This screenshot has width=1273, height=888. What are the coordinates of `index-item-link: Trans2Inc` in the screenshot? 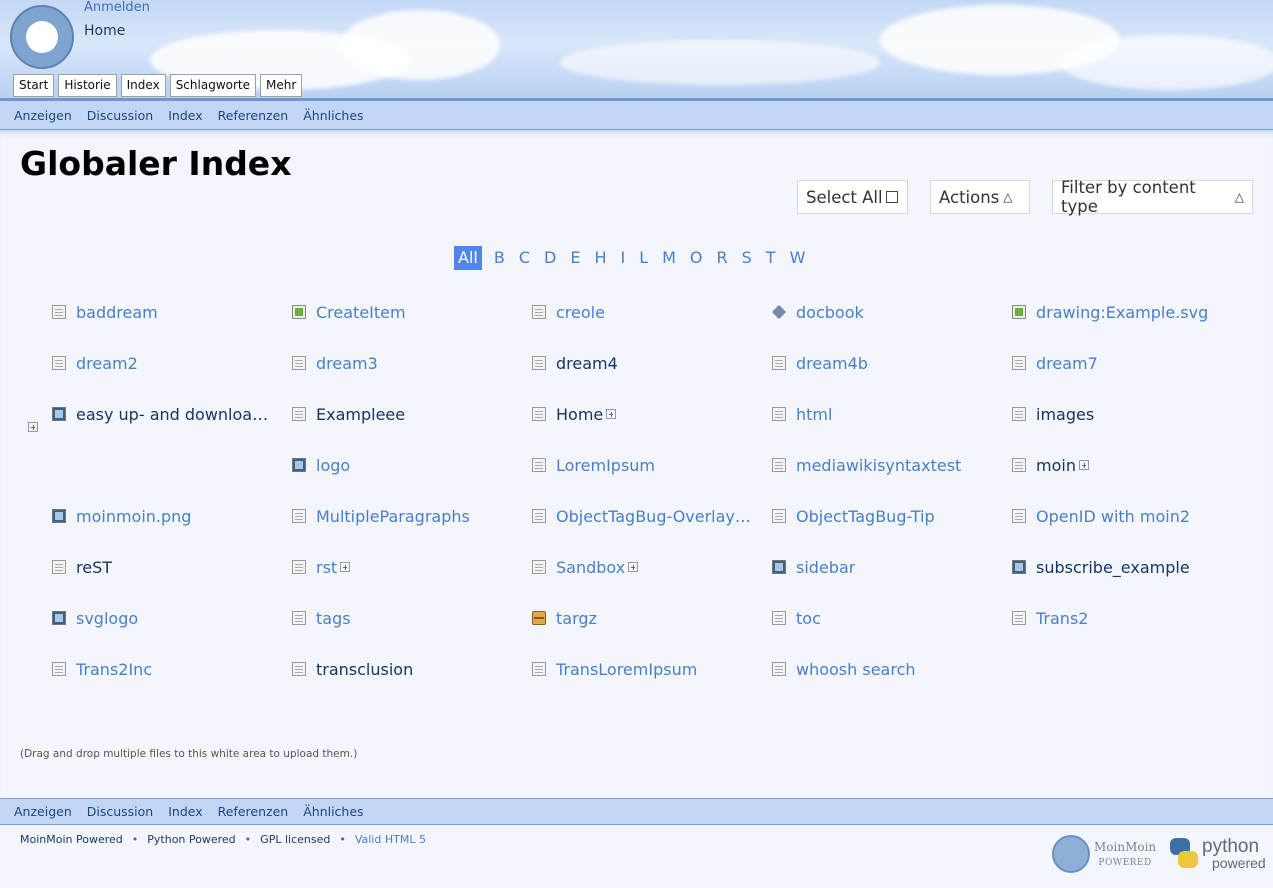 It's located at (114, 669).